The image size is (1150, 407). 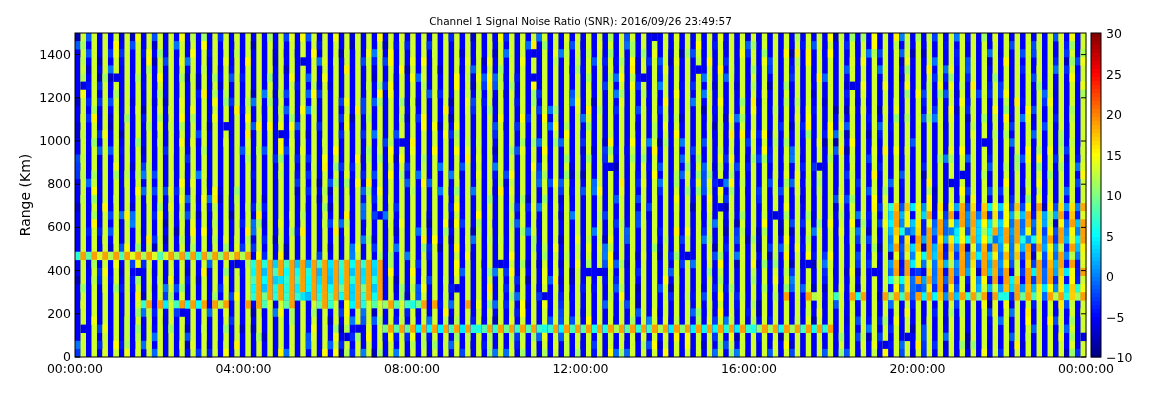 What do you see at coordinates (59, 270) in the screenshot?
I see `tick-label: 400` at bounding box center [59, 270].